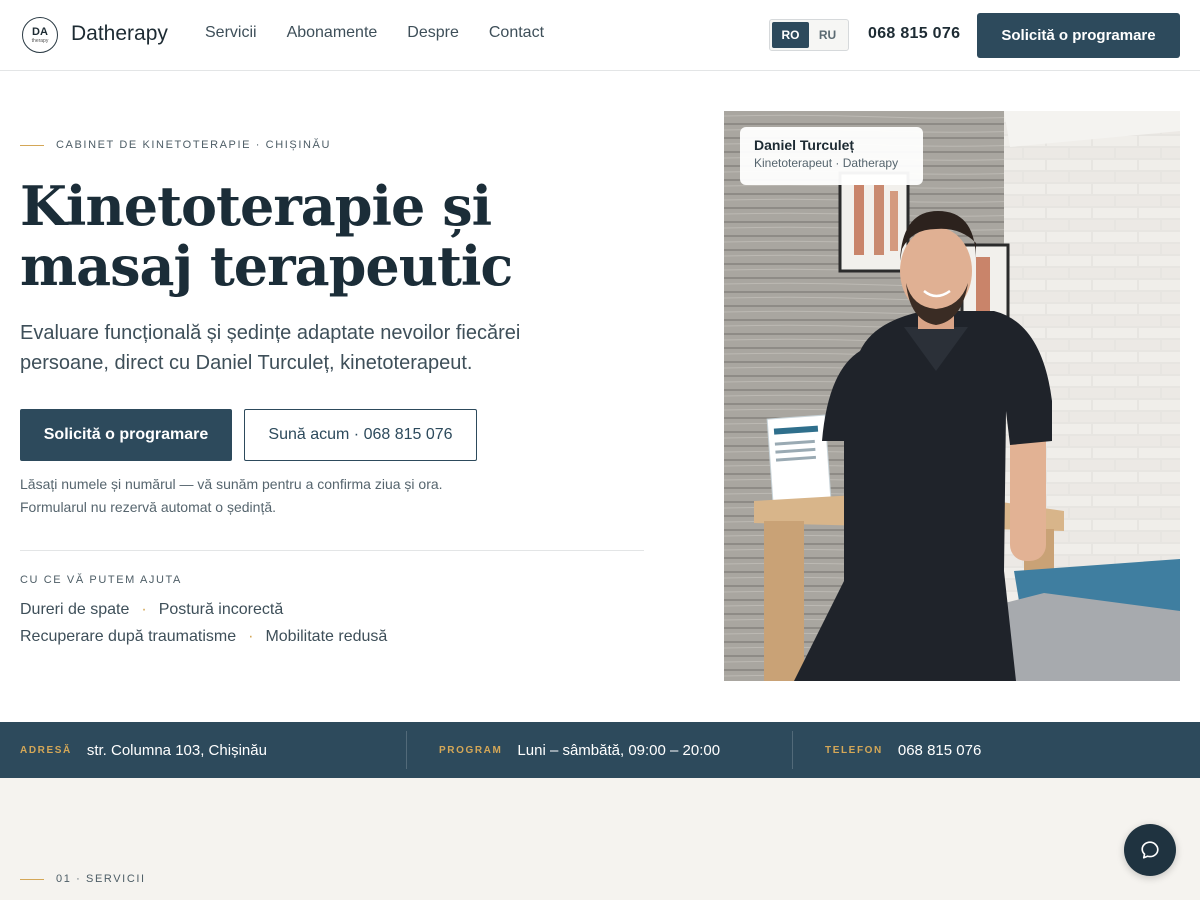  What do you see at coordinates (804, 145) in the screenshot?
I see `therapist-name: Daniel Turculeț` at bounding box center [804, 145].